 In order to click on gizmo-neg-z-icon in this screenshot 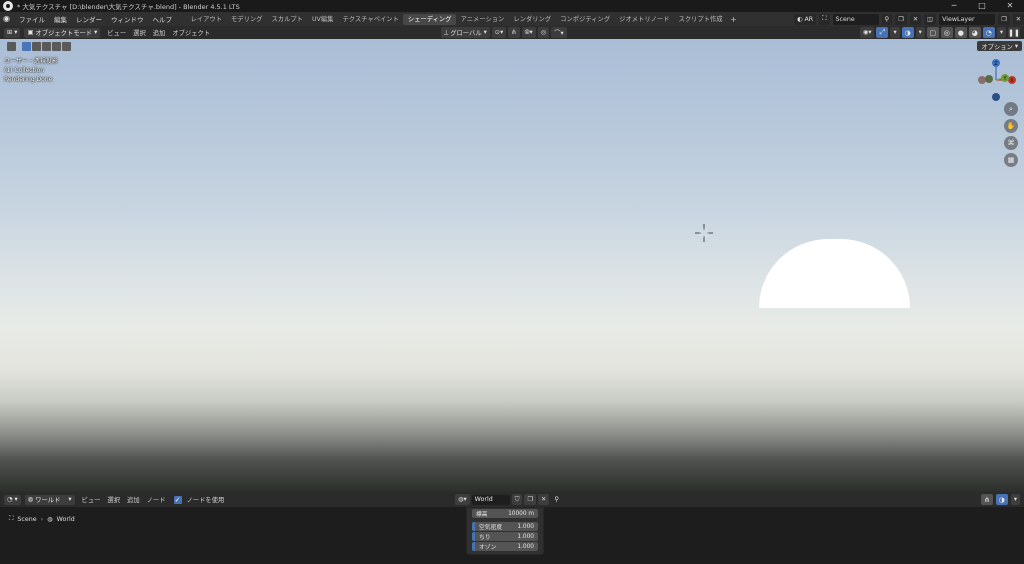, I will do `click(996, 97)`.